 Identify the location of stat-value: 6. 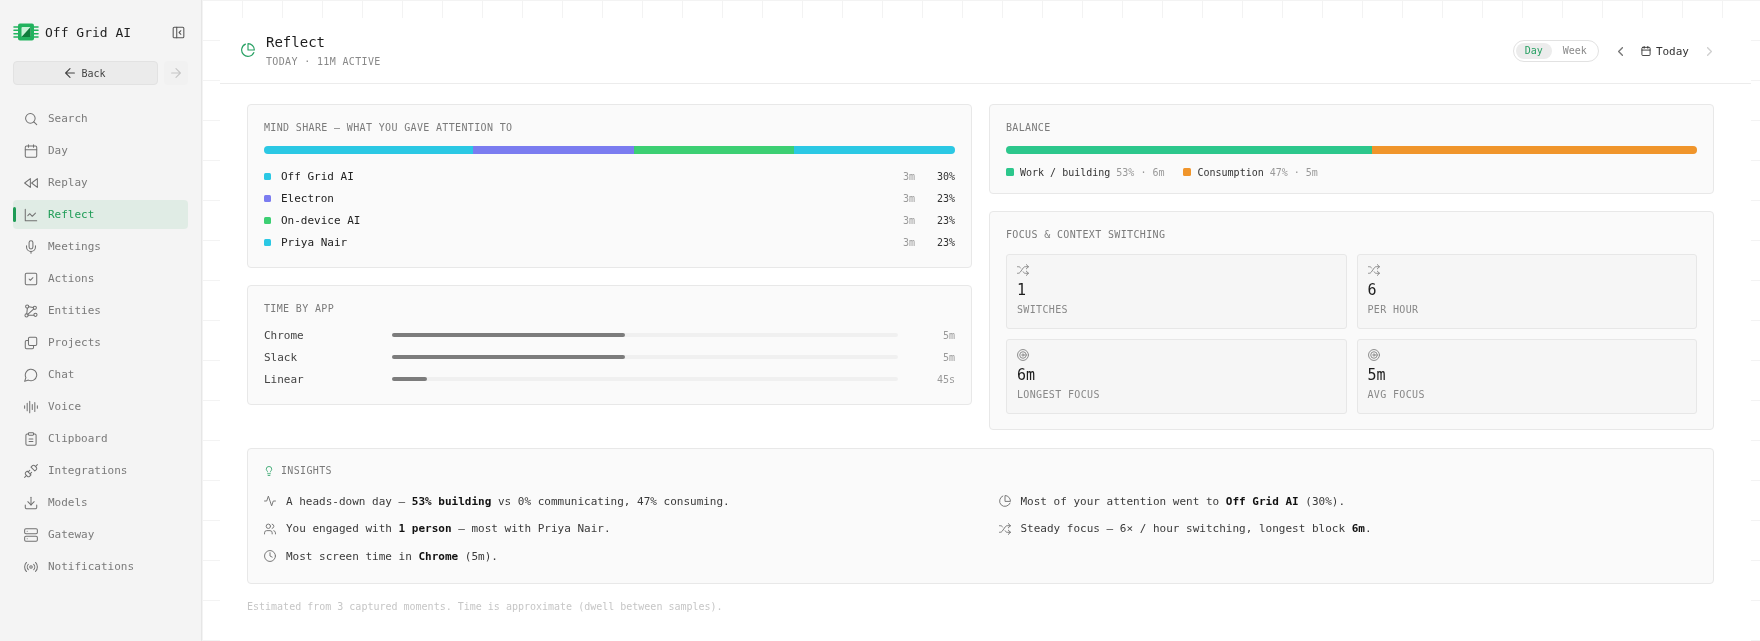
(1372, 290).